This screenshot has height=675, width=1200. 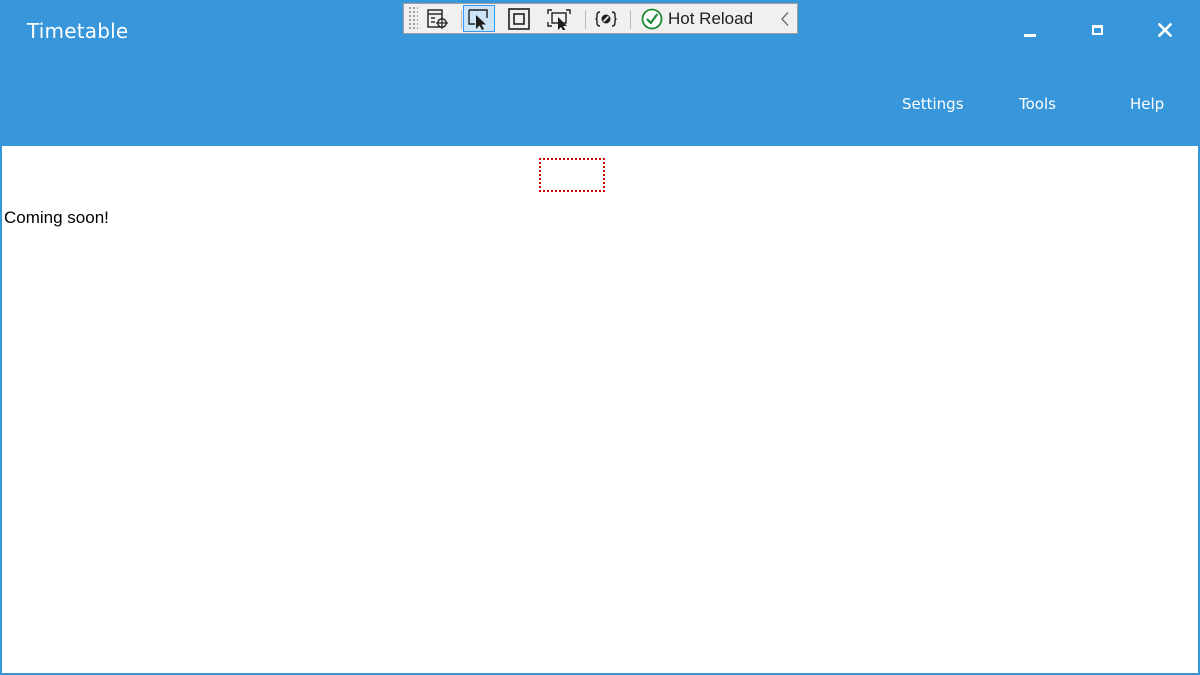 I want to click on menu-settings: Settings, so click(x=933, y=106).